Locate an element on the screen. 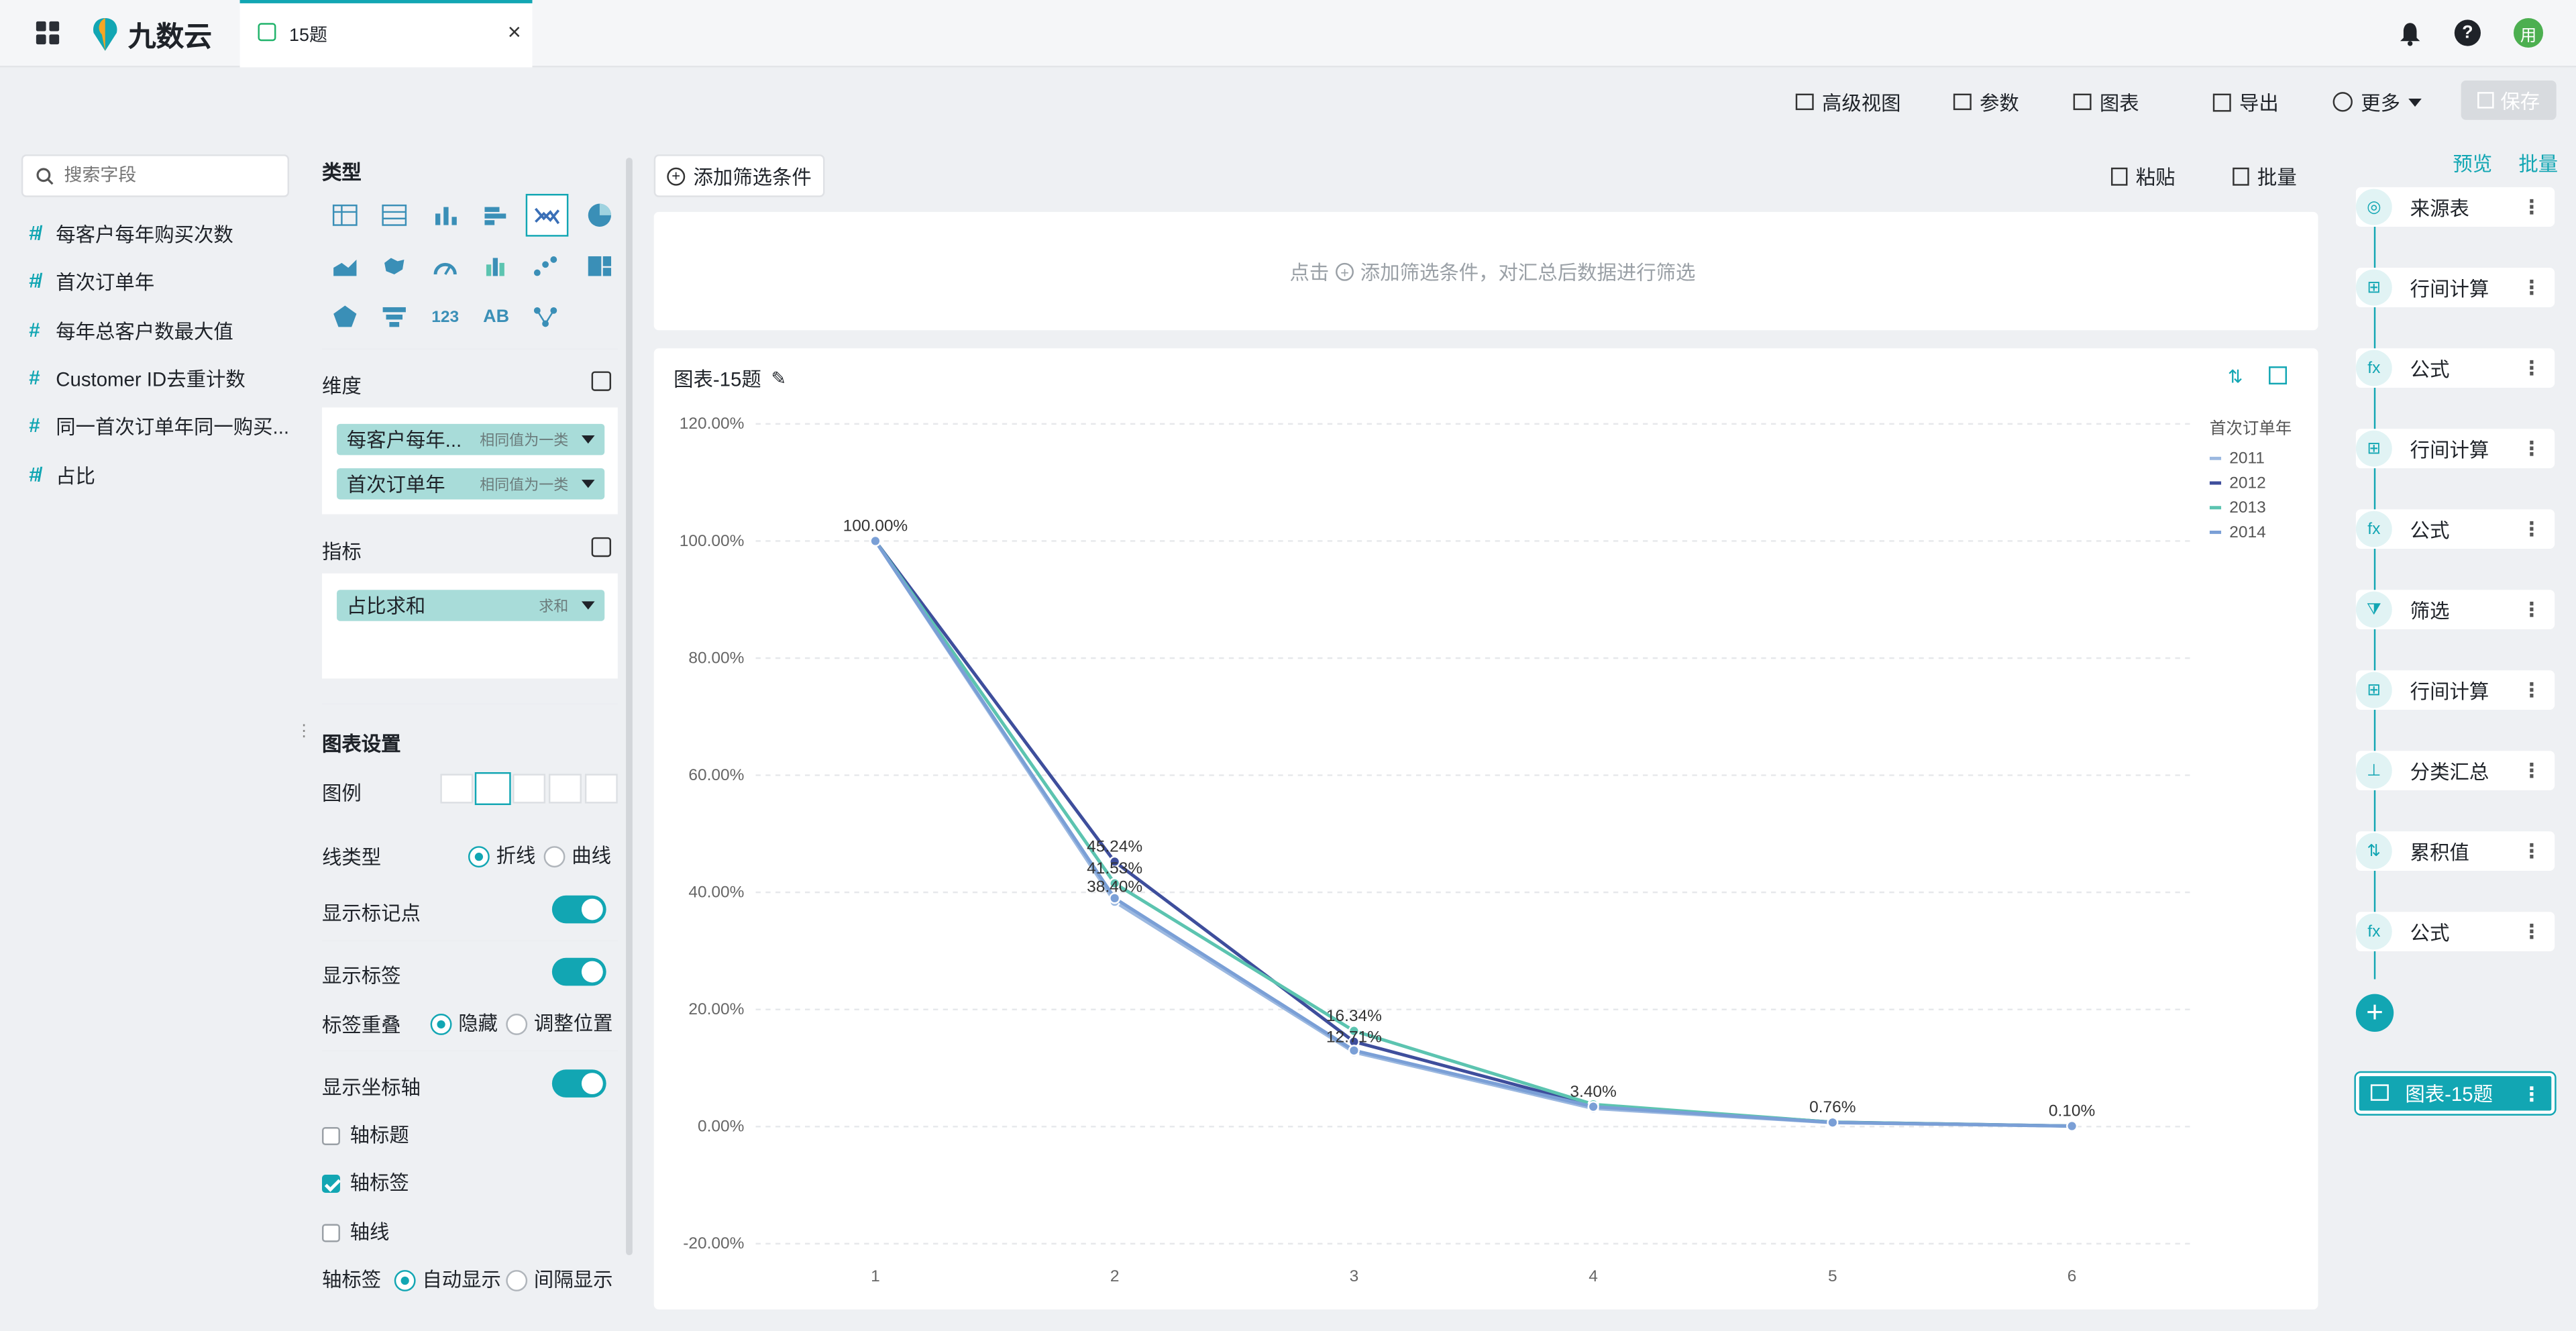 Image resolution: width=2576 pixels, height=1331 pixels. stacked-bar-icon is located at coordinates (496, 215).